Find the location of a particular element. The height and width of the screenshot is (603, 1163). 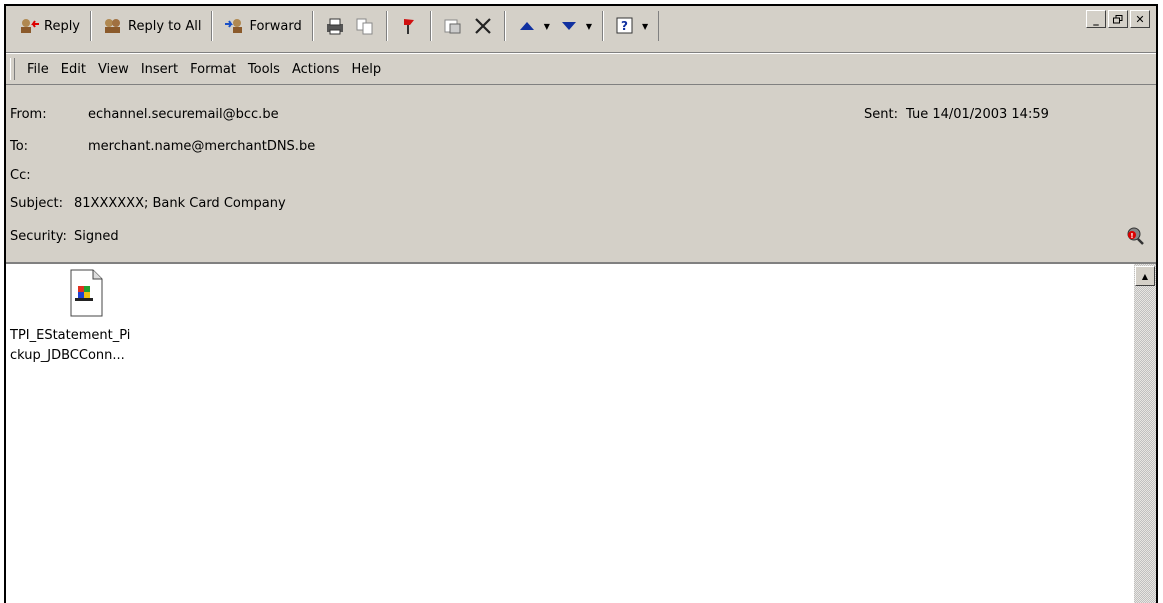

delete-icon is located at coordinates (483, 26).